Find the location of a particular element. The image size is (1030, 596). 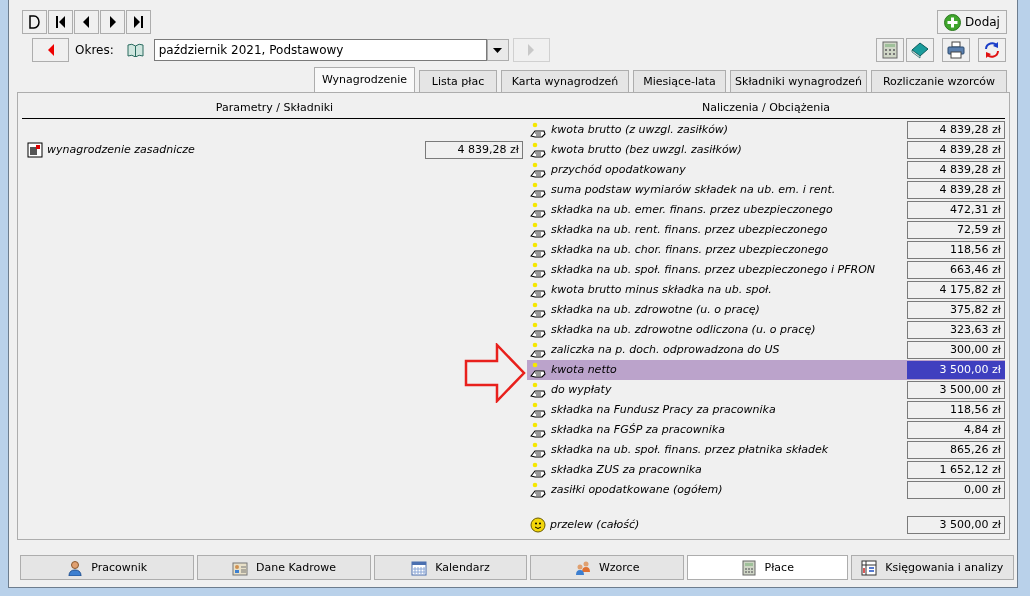

dropdown-button is located at coordinates (497, 50).